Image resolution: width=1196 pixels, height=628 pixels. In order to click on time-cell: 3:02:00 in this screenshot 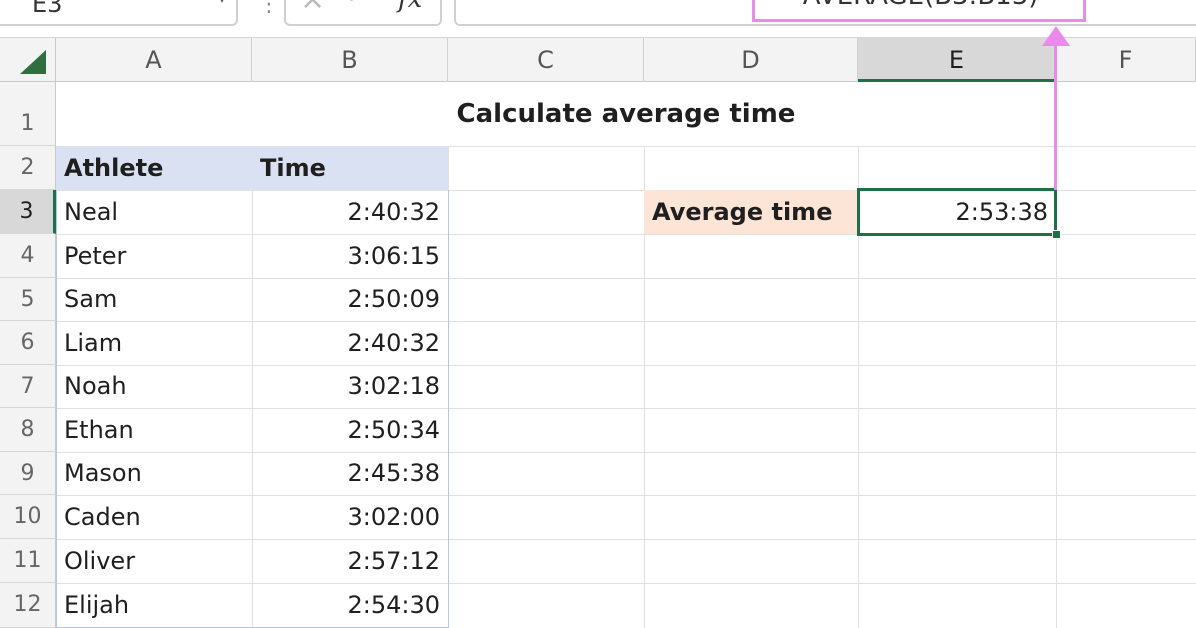, I will do `click(350, 517)`.